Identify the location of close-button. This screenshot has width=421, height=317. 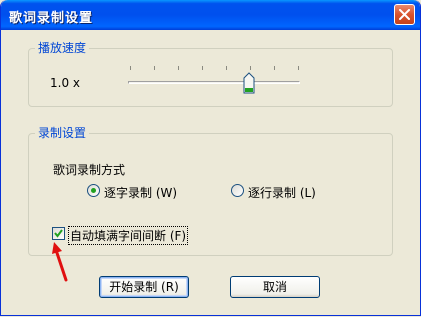
(404, 14).